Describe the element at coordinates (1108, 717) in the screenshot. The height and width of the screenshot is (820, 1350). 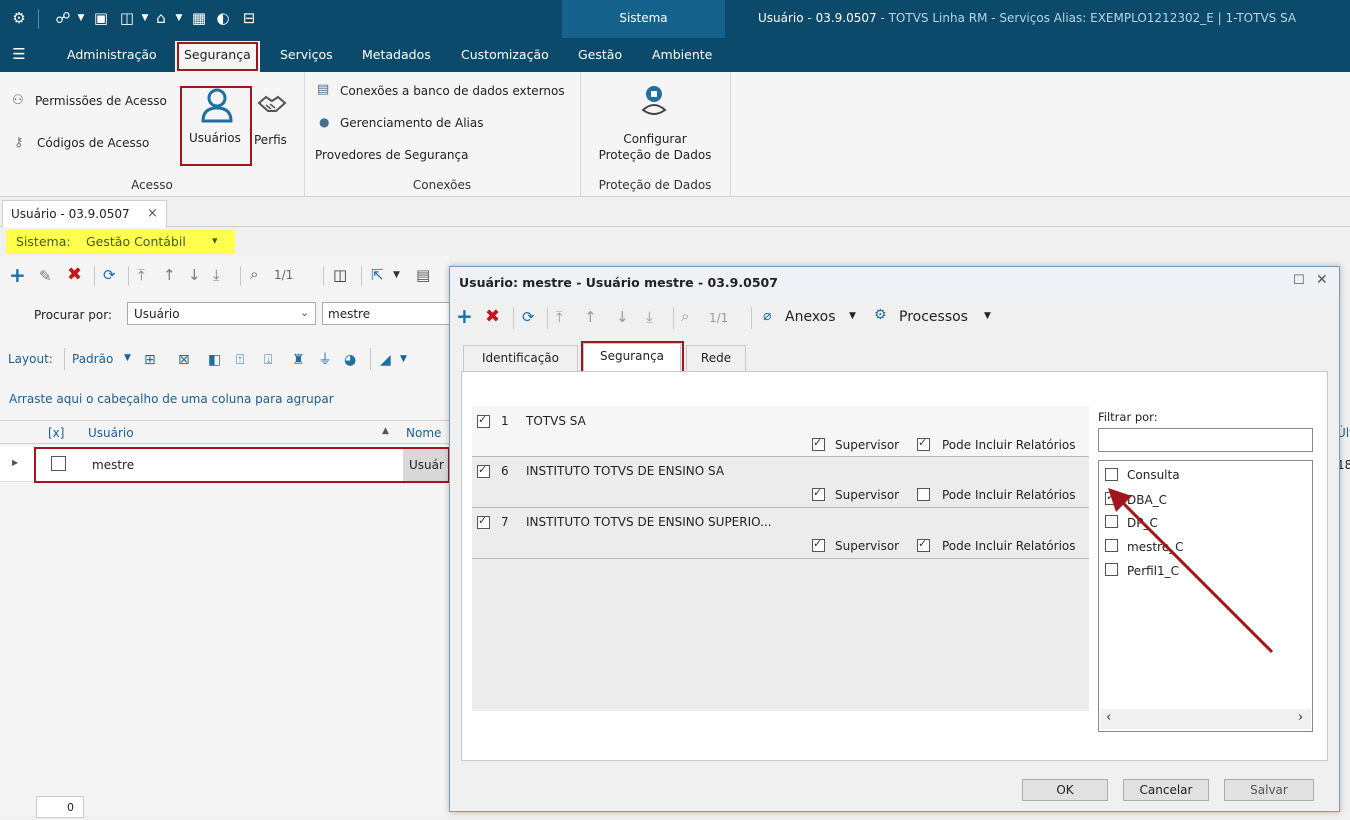
I see `scroll-left-icon: ‹` at that location.